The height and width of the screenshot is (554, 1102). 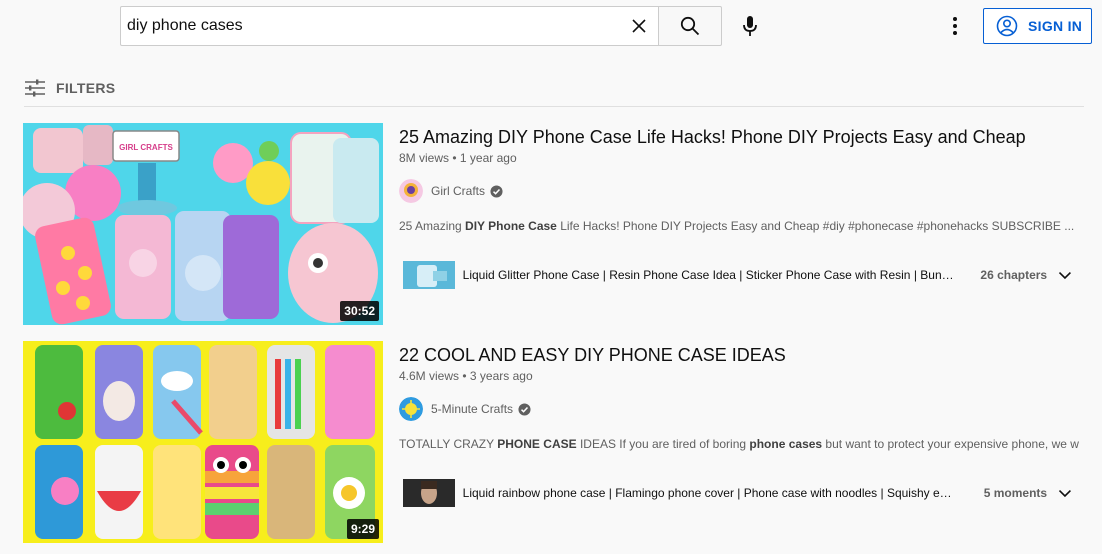 What do you see at coordinates (501, 376) in the screenshot?
I see `upload-age: 3 years ago` at bounding box center [501, 376].